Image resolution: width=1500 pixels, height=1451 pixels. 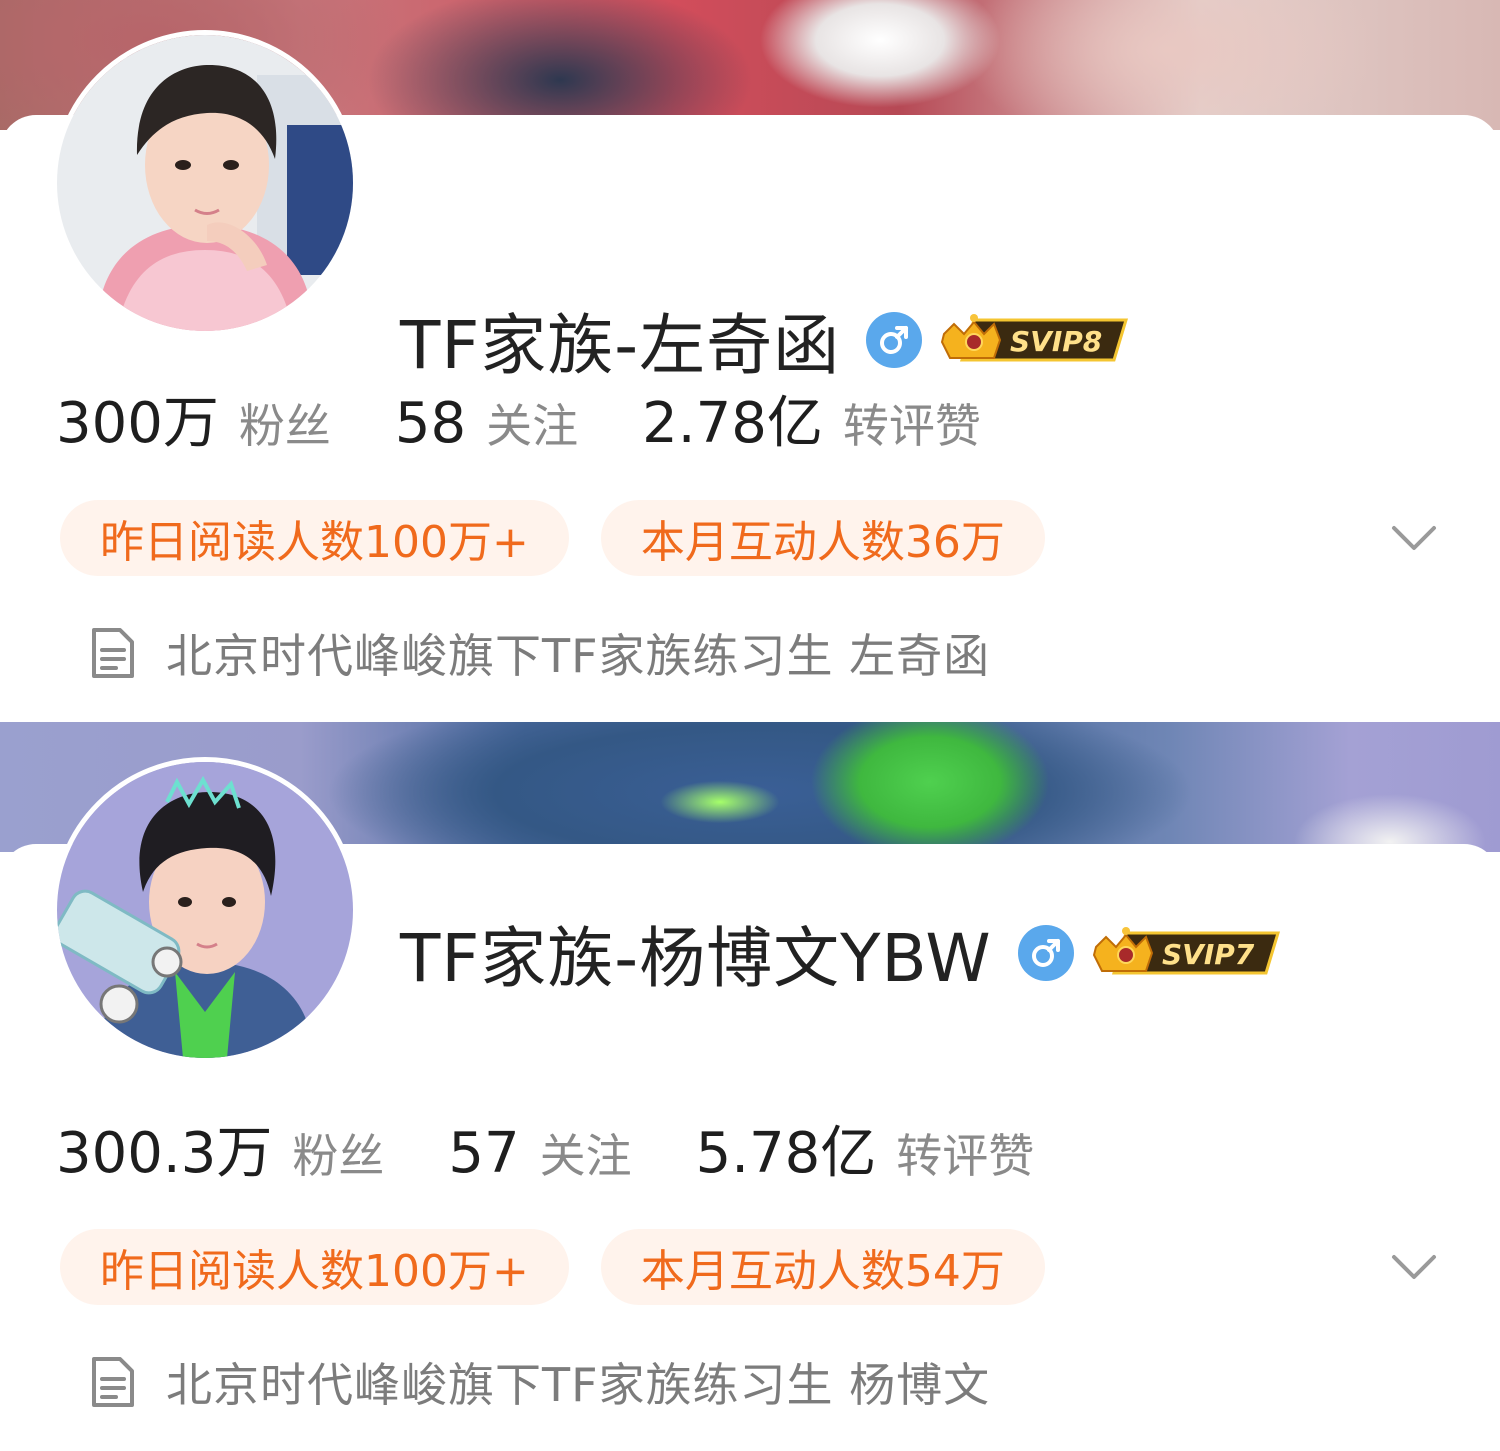 I want to click on data-chips: 昨日阅读人数100万+ 本月互动人数54万, so click(x=568, y=1267).